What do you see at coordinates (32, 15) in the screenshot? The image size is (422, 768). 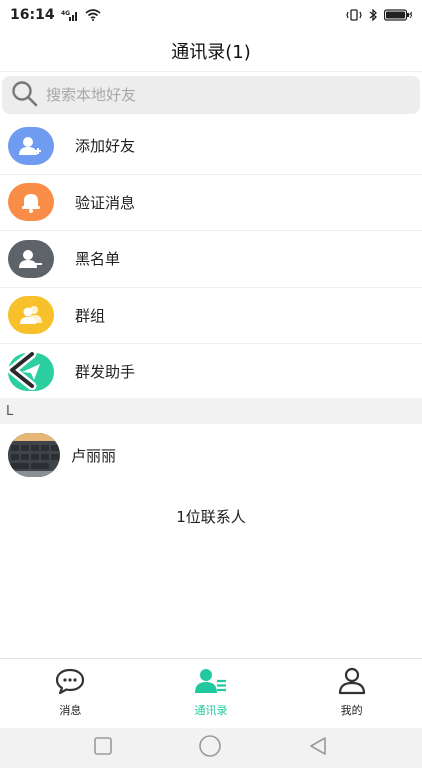 I see `clock: 16:14` at bounding box center [32, 15].